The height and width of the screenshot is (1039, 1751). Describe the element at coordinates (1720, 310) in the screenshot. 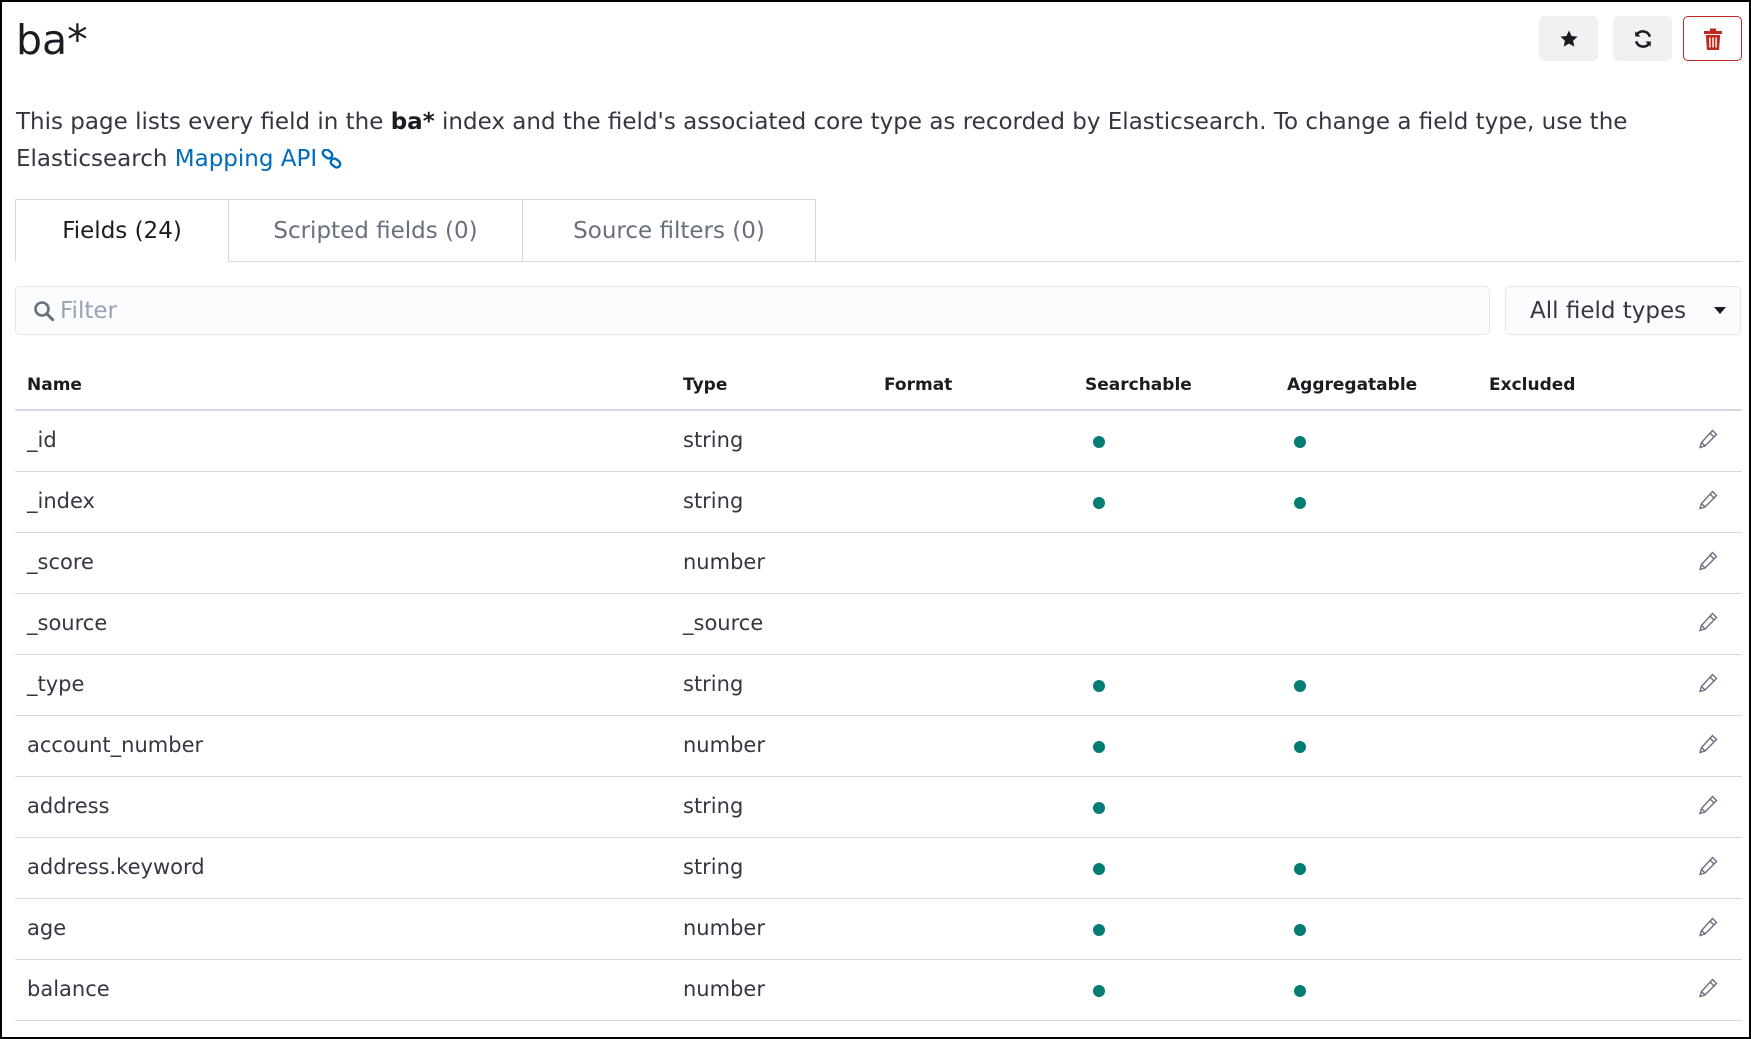

I see `caret-down-icon` at that location.